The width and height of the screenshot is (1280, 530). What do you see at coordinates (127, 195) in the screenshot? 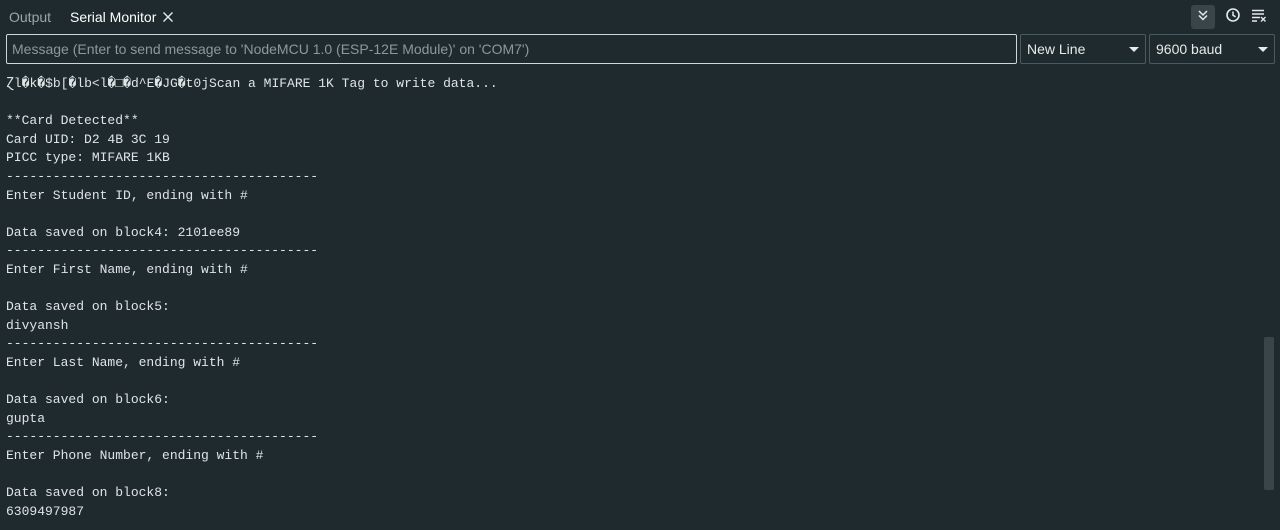
I see `output-line: Enter Student ID, ending with #` at bounding box center [127, 195].